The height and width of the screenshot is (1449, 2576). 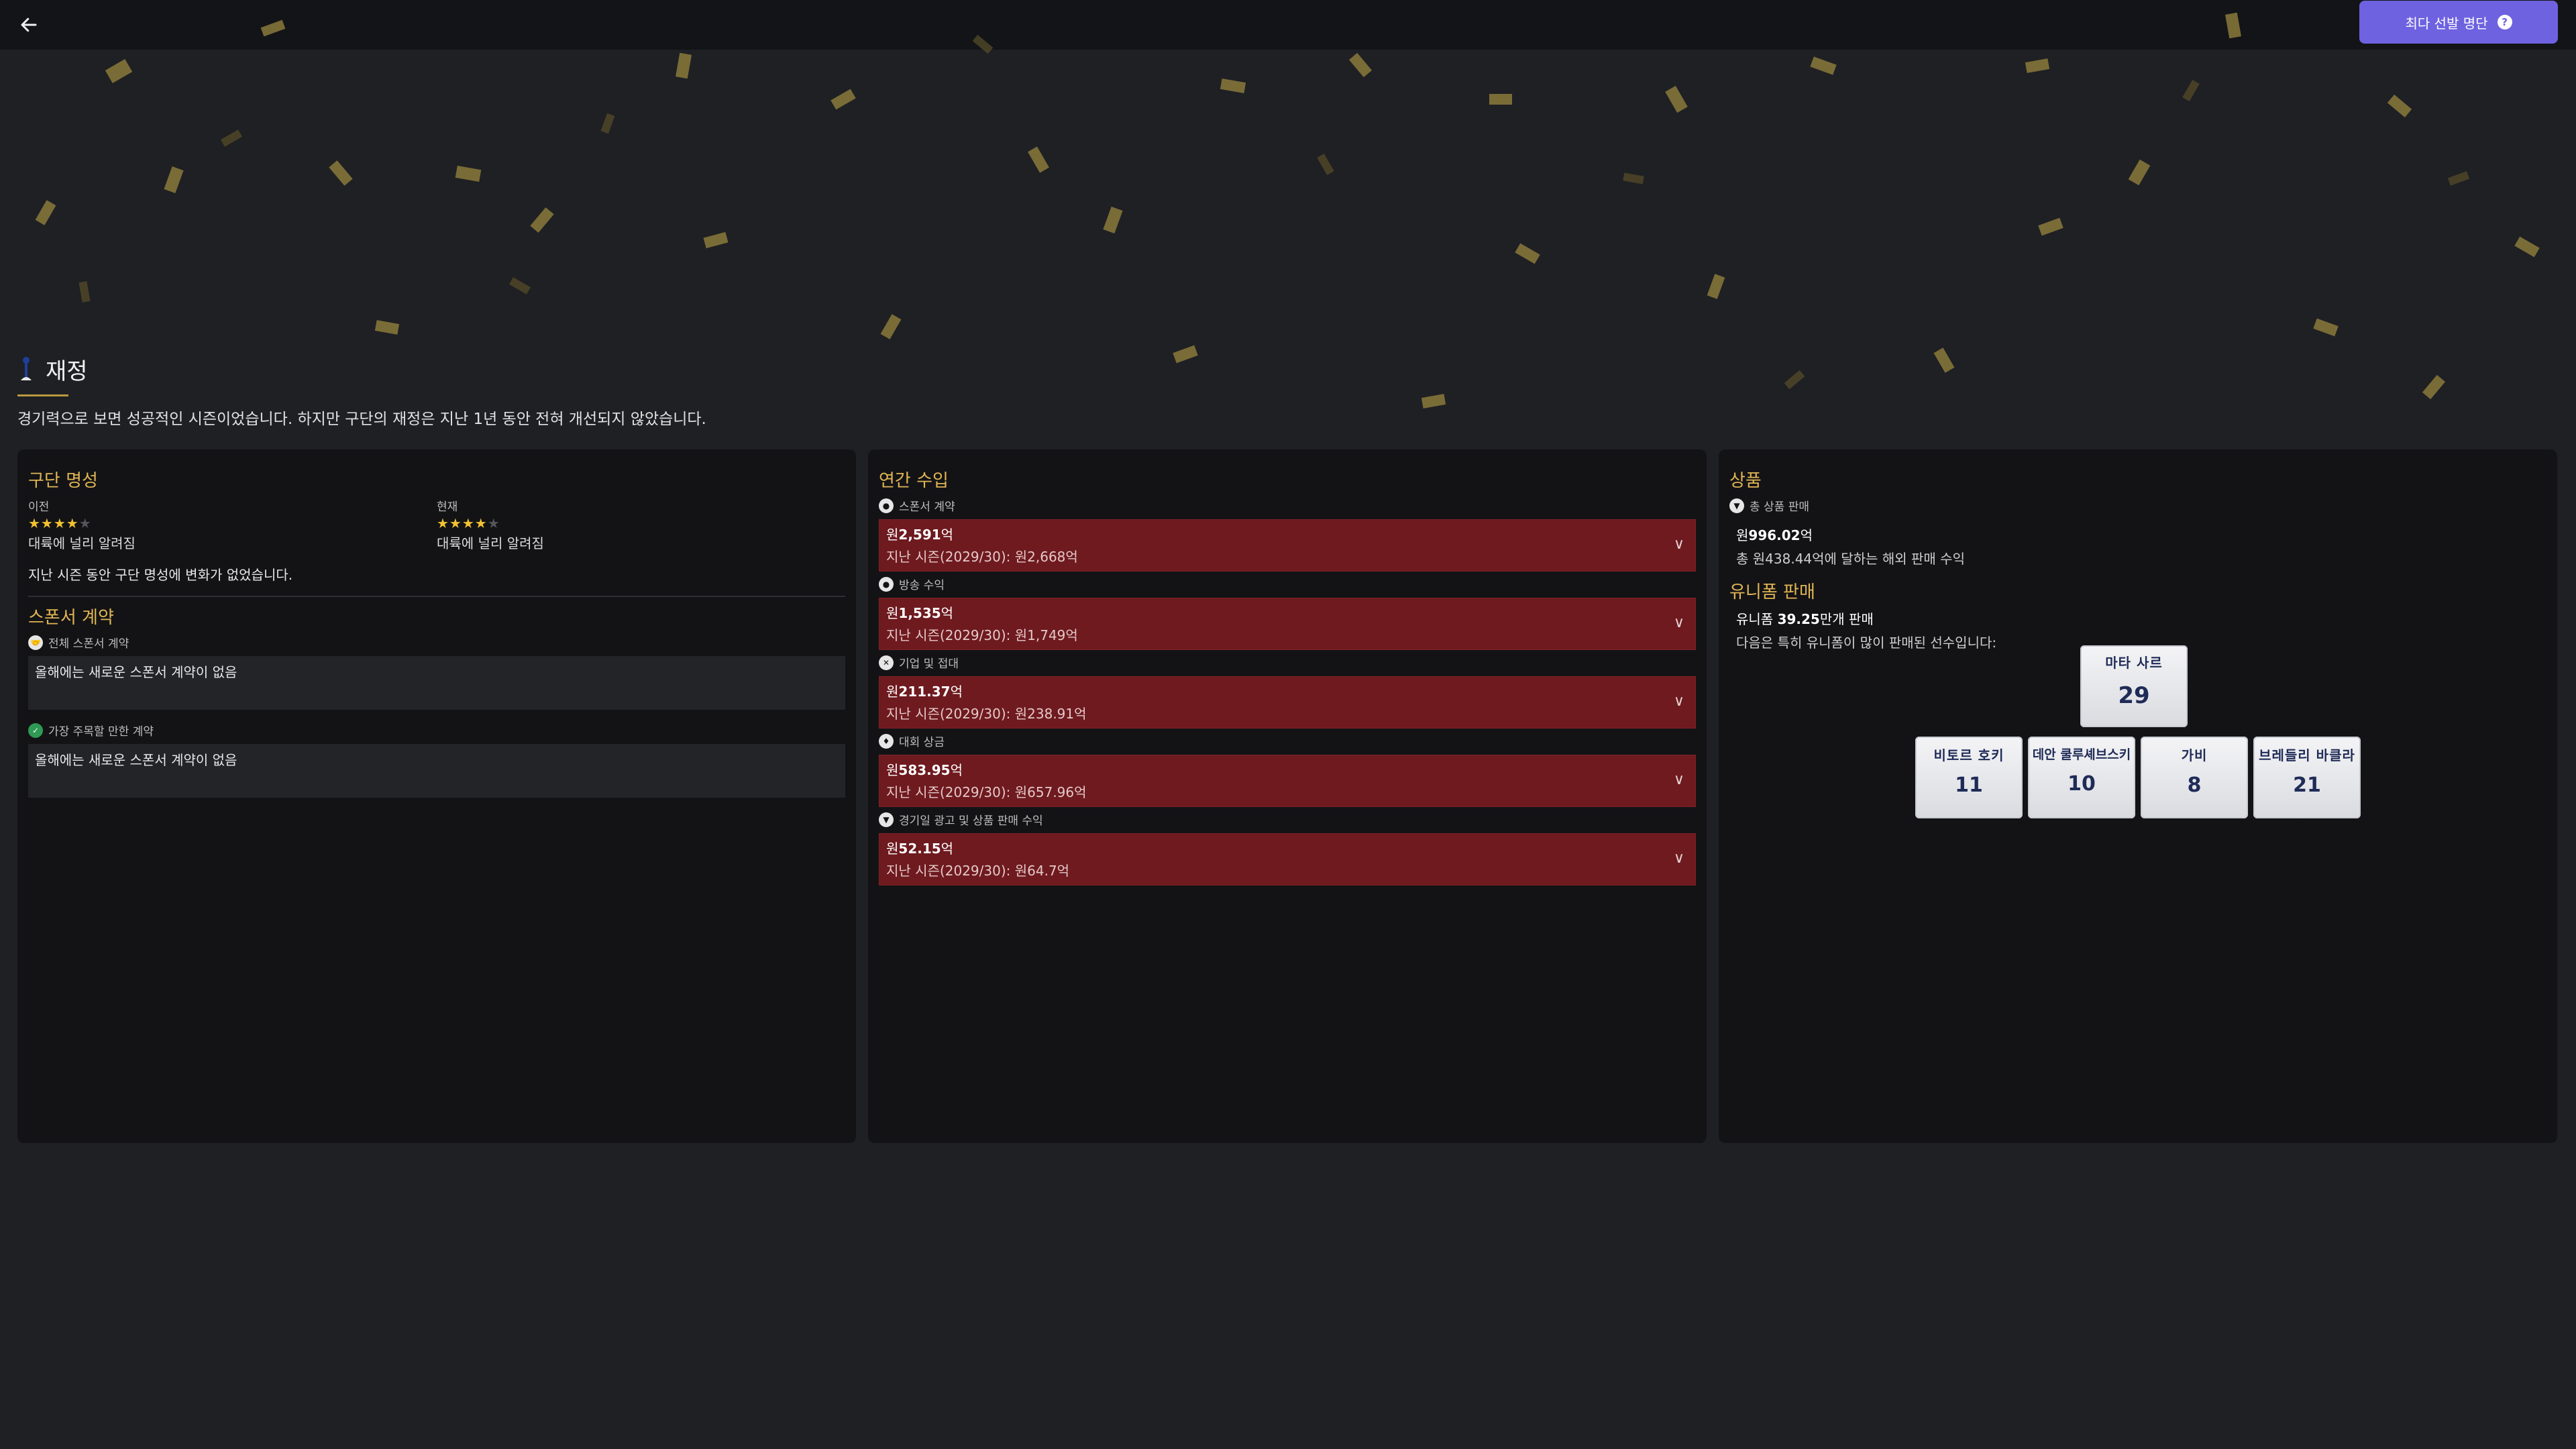 I want to click on jersey-card: 데안 쿨루셰브스키 10, so click(x=2081, y=777).